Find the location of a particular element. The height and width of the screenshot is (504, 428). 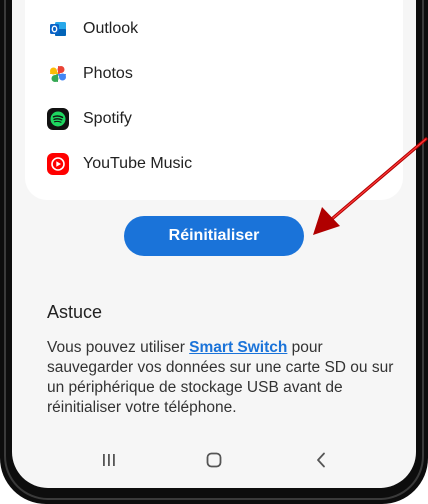

app-label: Photos is located at coordinates (108, 73).